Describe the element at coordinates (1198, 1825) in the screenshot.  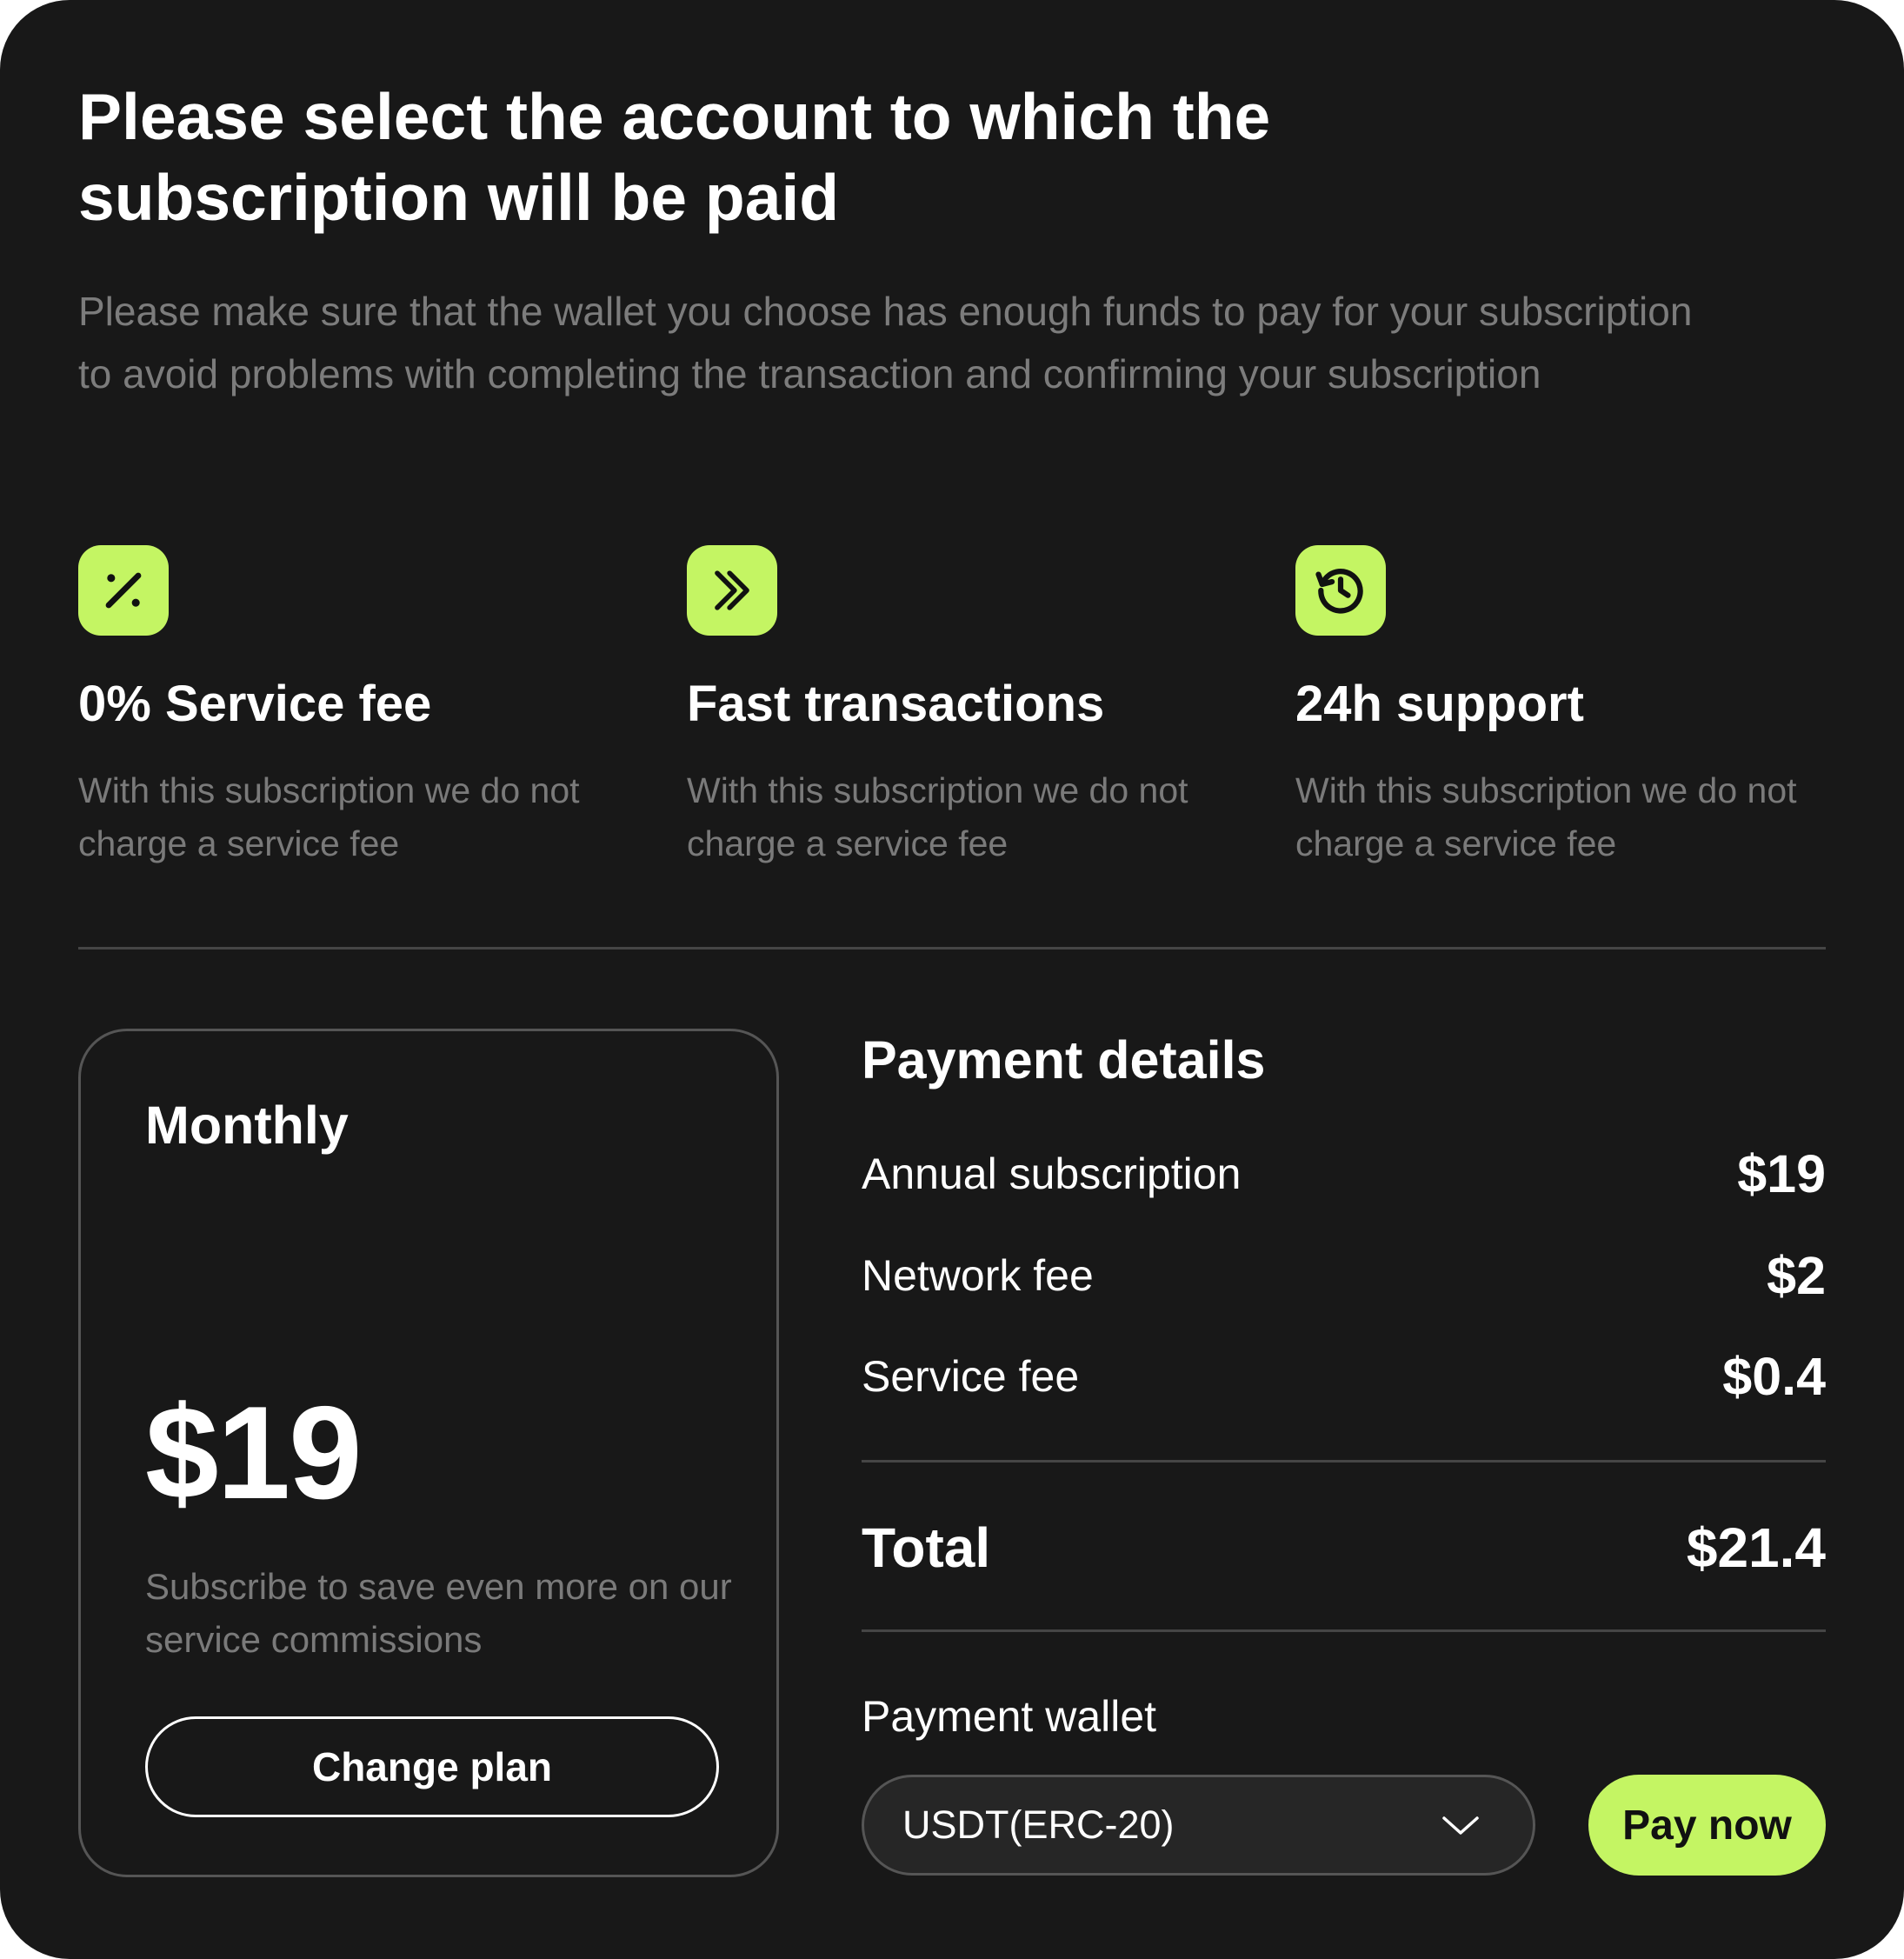
I see `payment-wallet-select: USDT(ERC-20)` at that location.